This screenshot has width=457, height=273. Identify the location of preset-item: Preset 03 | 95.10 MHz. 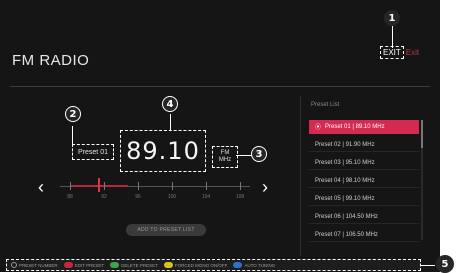
(364, 163).